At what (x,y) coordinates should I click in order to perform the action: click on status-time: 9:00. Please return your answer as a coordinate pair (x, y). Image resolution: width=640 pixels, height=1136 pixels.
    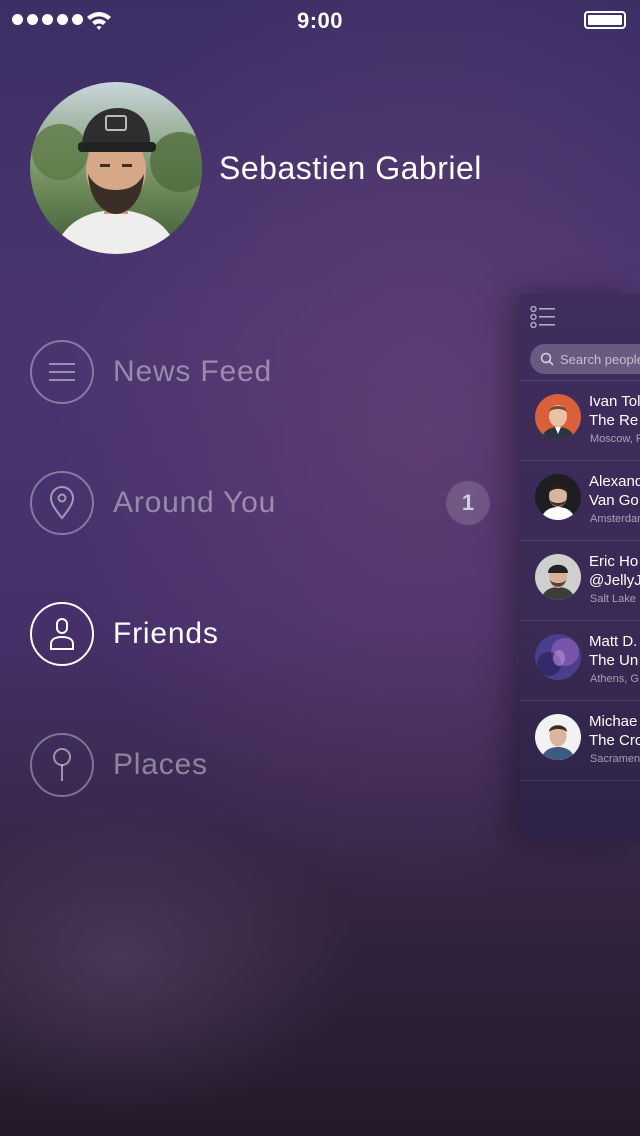
    Looking at the image, I should click on (320, 20).